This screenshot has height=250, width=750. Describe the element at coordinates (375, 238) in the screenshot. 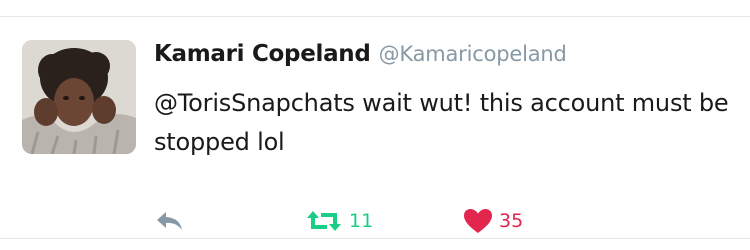

I see `bottom-divider` at that location.